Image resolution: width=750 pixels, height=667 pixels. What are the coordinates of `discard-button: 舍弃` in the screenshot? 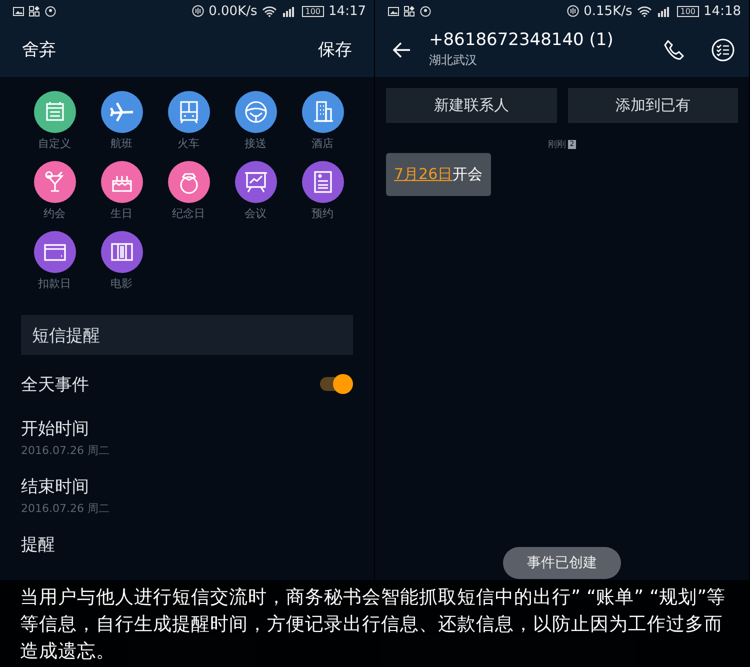 It's located at (39, 49).